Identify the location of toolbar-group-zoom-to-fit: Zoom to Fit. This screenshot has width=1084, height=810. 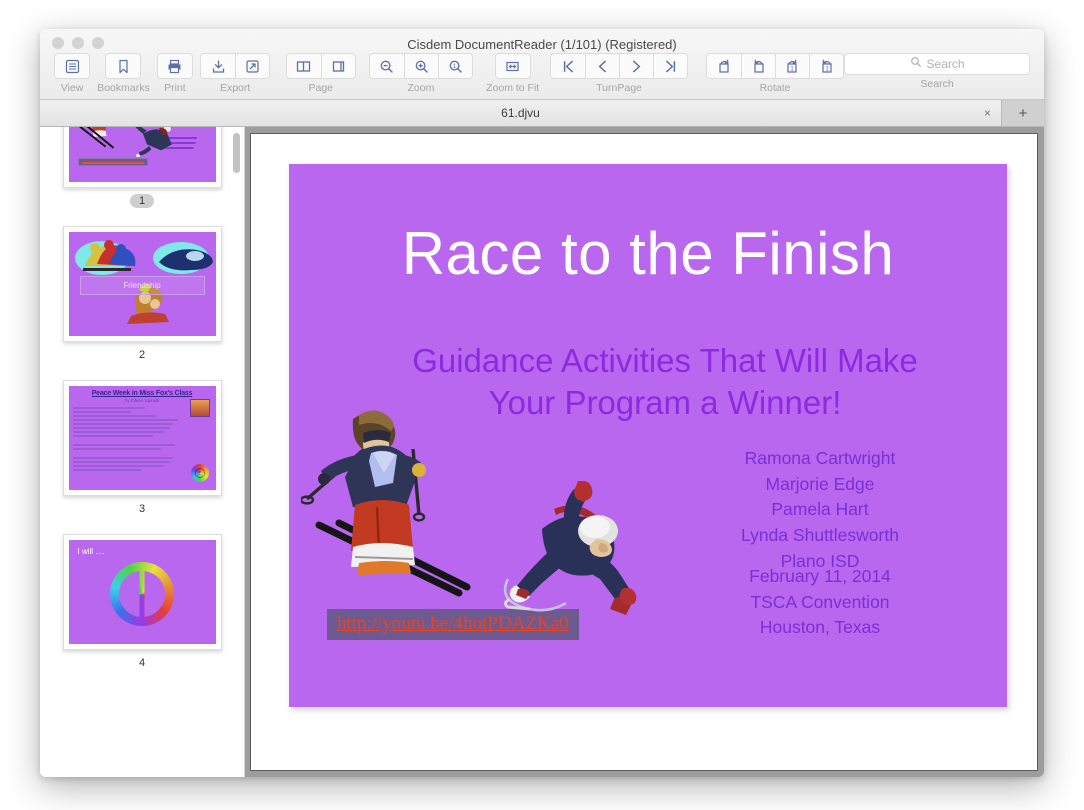
(512, 73).